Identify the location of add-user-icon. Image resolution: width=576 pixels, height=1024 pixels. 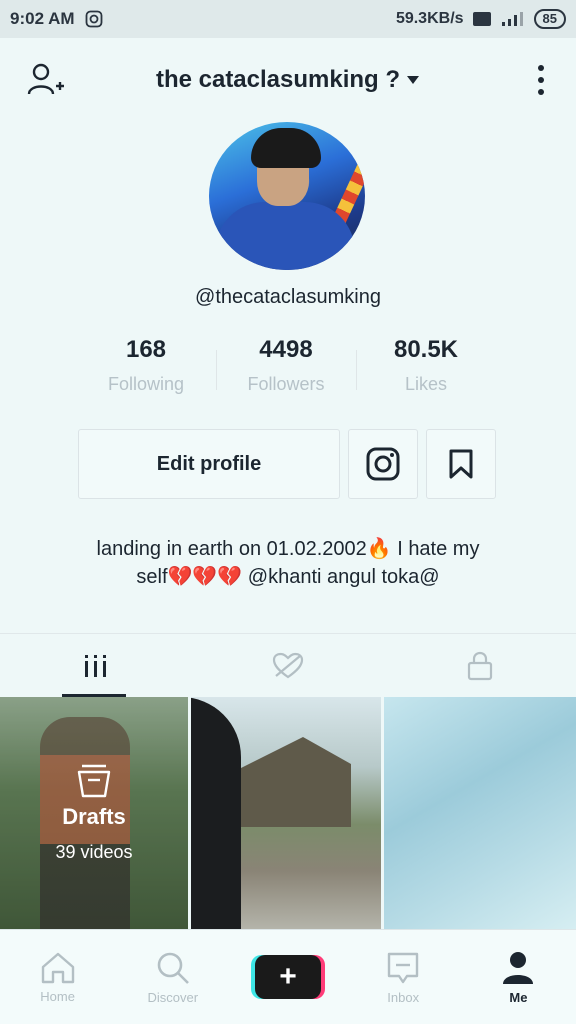
(46, 80).